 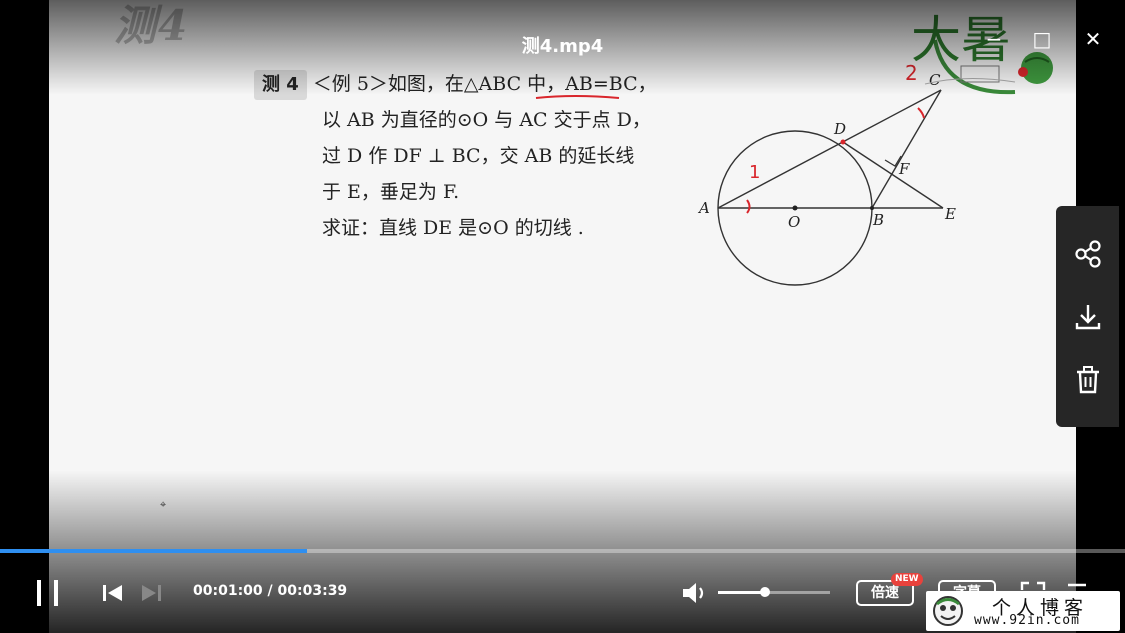 What do you see at coordinates (1093, 39) in the screenshot?
I see `close-button: ✕` at bounding box center [1093, 39].